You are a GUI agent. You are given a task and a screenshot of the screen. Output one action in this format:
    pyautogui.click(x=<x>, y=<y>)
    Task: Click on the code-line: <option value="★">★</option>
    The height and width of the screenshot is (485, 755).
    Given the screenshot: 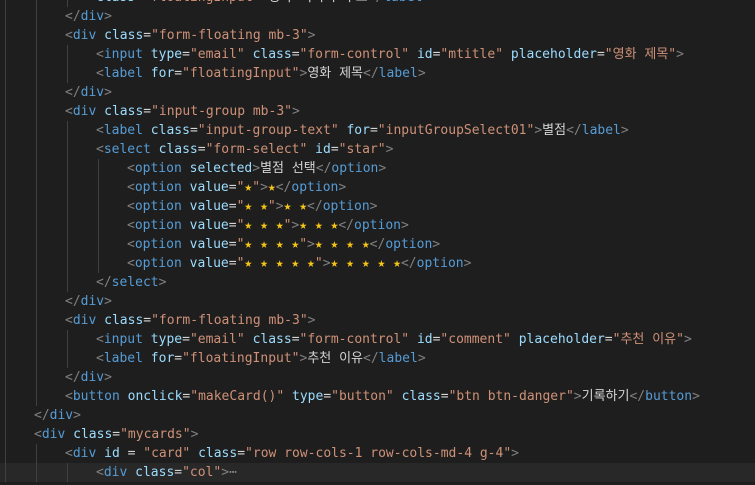 What is the action you would take?
    pyautogui.click(x=377, y=187)
    